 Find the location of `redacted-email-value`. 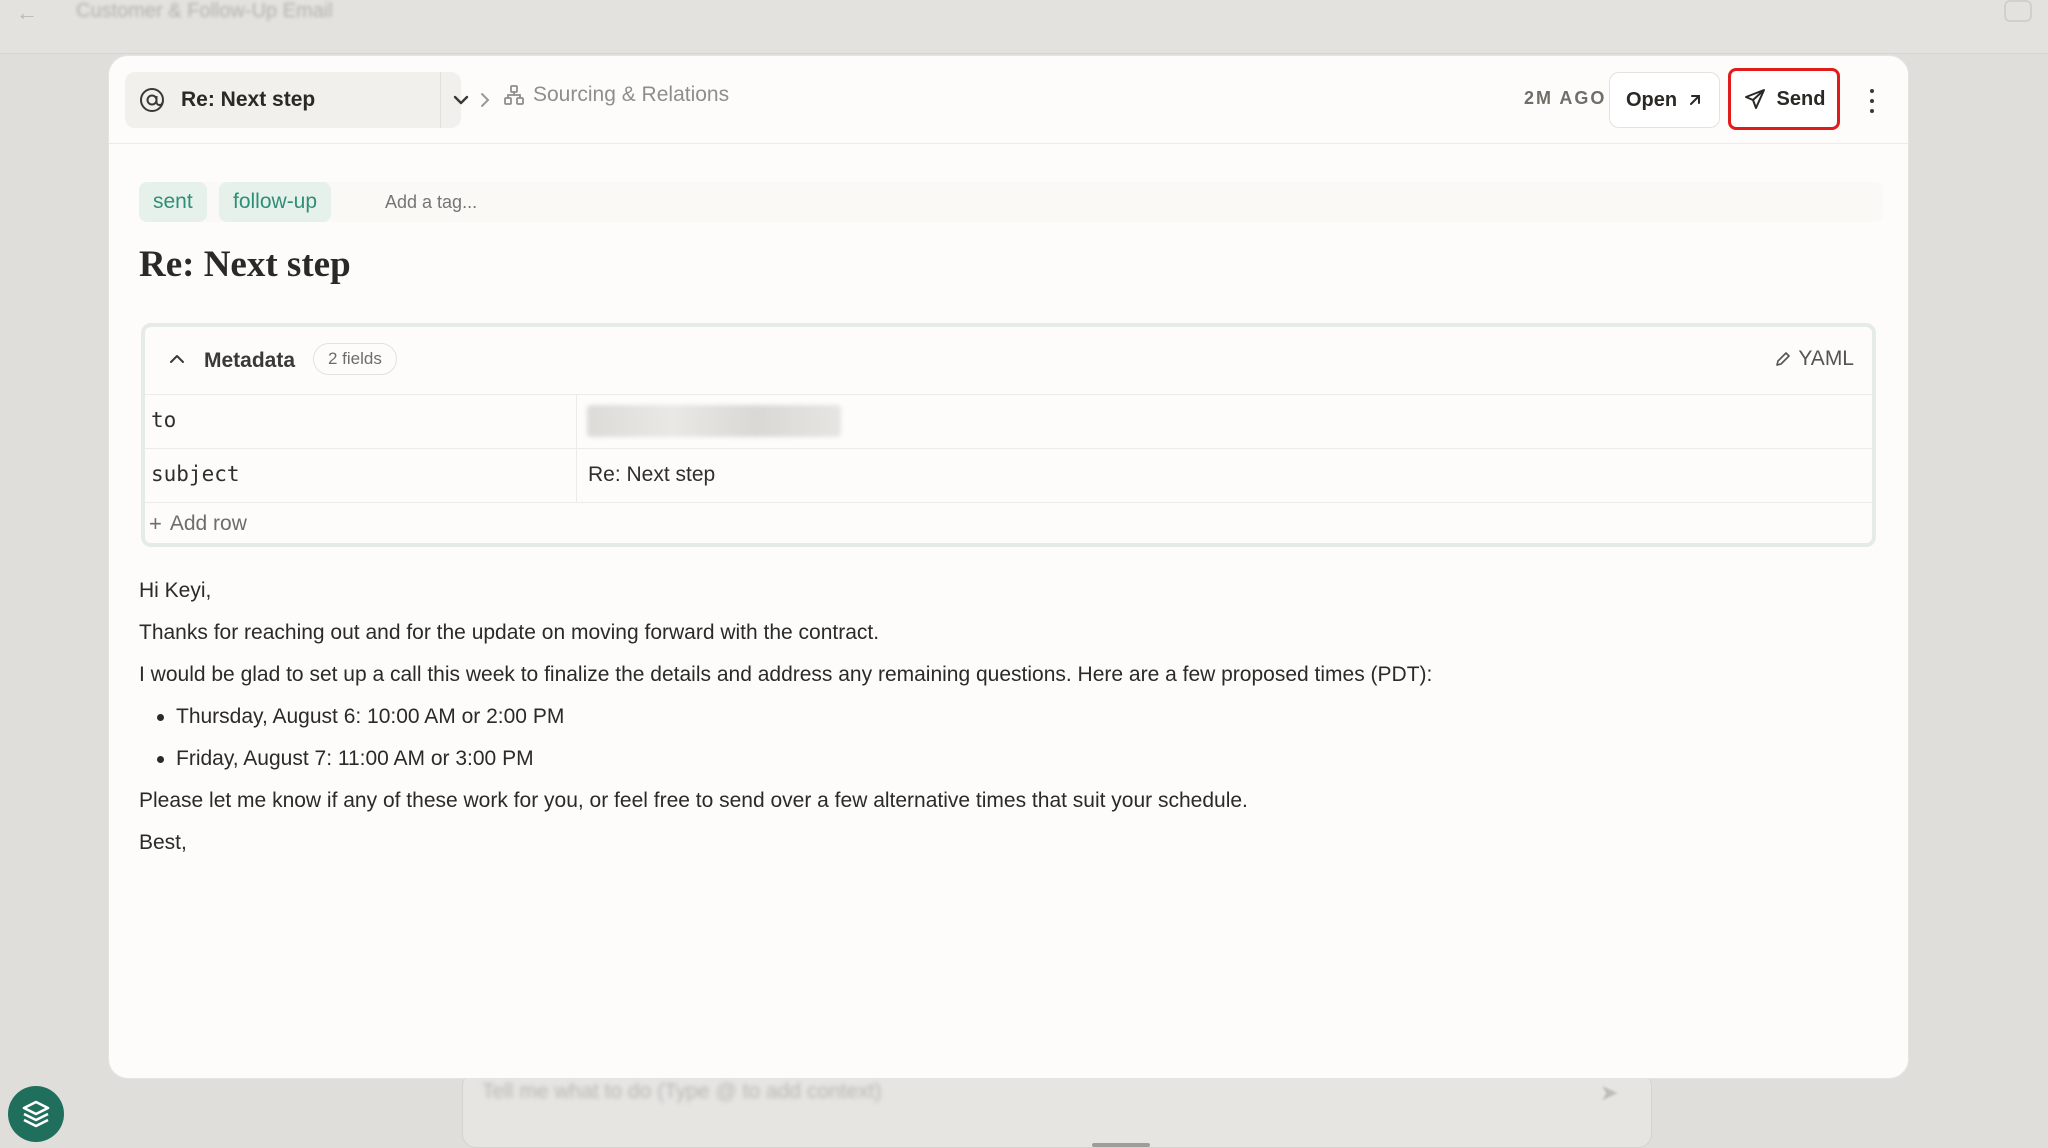

redacted-email-value is located at coordinates (714, 421).